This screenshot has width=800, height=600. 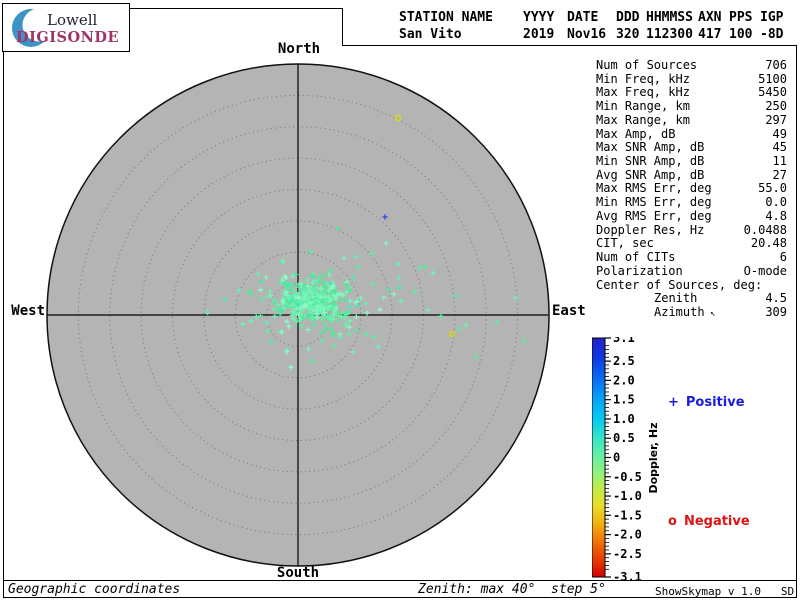 I want to click on stat-label: Avg SNR Amp, dB, so click(x=650, y=174).